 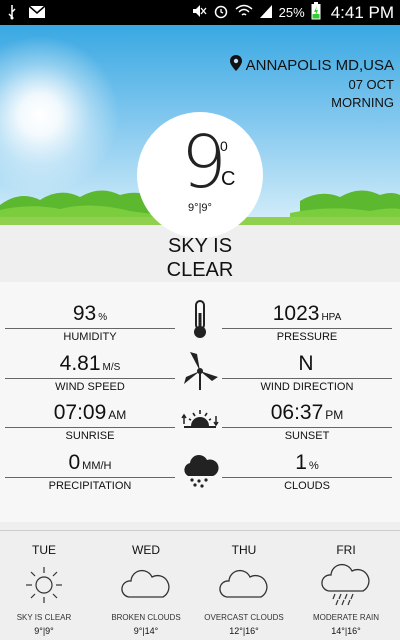 I want to click on mail-icon, so click(x=37, y=14).